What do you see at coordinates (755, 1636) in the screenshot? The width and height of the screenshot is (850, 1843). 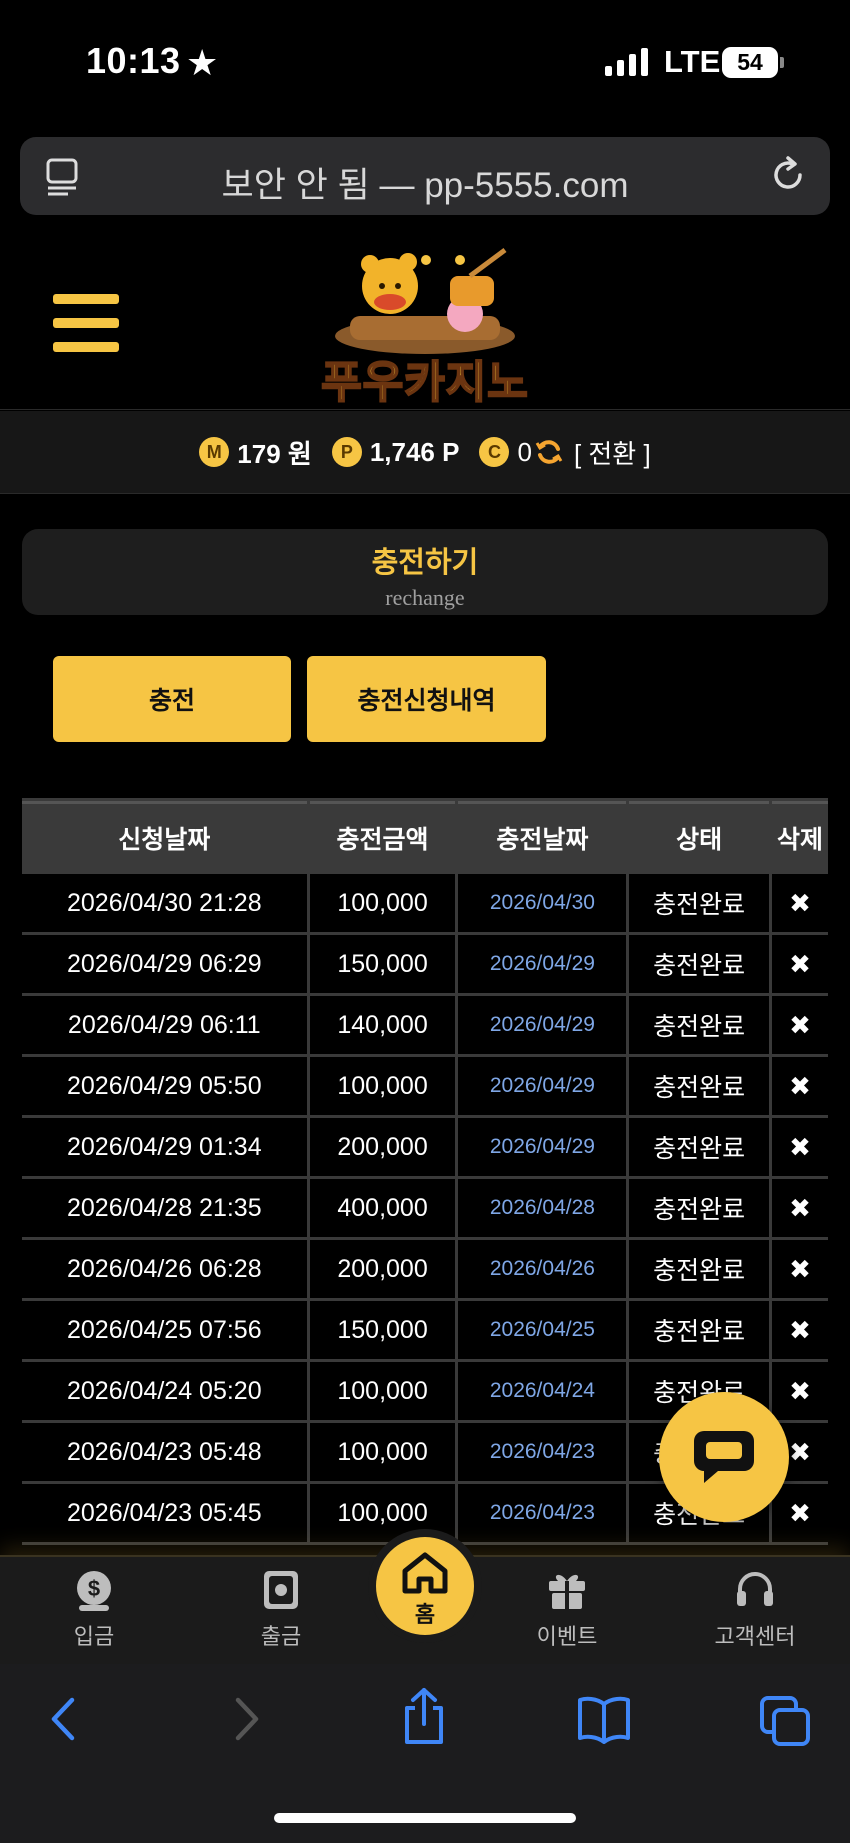 I see `nav-support-label: 고객센터` at bounding box center [755, 1636].